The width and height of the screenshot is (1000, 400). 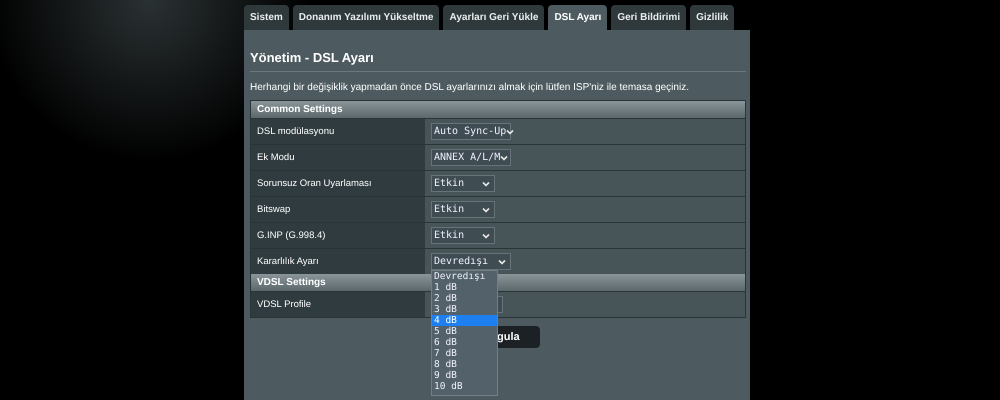 What do you see at coordinates (464, 298) in the screenshot?
I see `dropdown-option: 2 dB` at bounding box center [464, 298].